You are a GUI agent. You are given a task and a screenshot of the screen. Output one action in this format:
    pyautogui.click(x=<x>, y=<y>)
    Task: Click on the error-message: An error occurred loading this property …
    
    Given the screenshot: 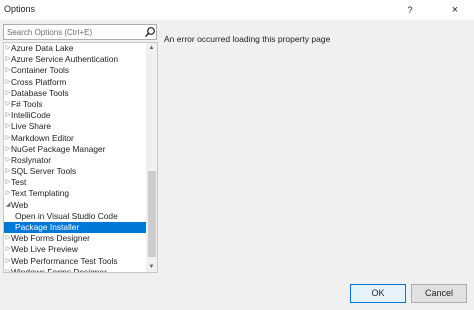 What is the action you would take?
    pyautogui.click(x=247, y=39)
    